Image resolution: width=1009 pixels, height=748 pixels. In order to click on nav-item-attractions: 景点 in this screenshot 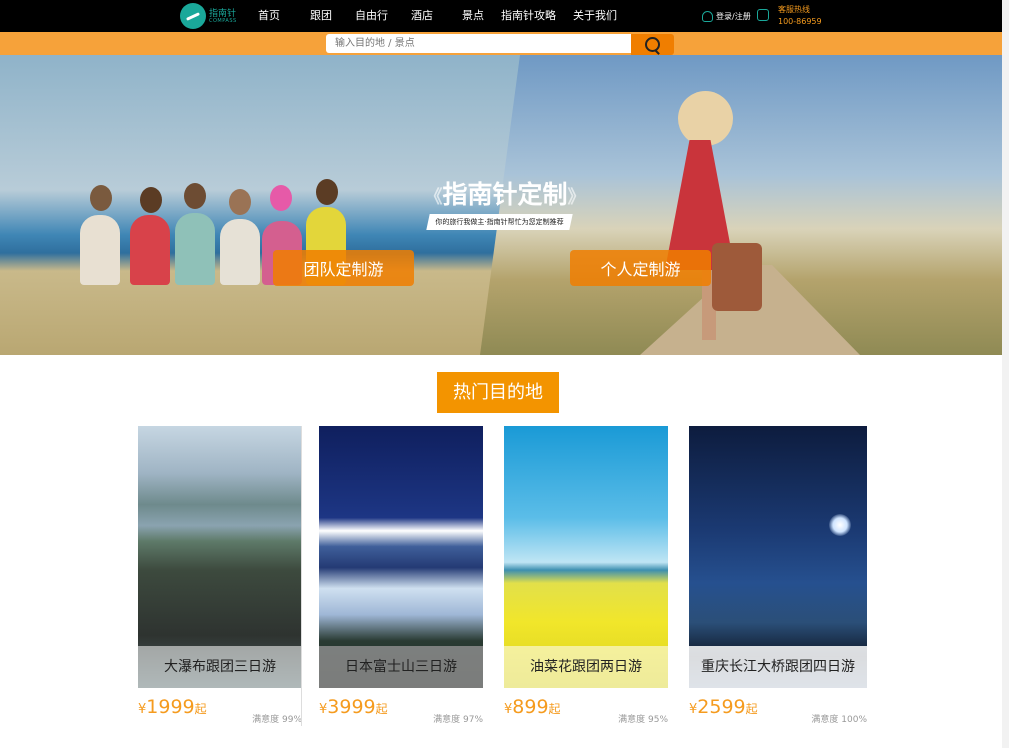, I will do `click(473, 16)`.